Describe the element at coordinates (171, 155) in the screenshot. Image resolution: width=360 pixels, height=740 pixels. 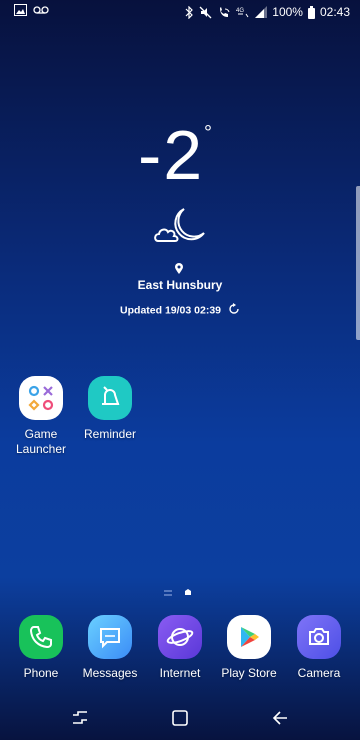
I see `temperature: -2` at that location.